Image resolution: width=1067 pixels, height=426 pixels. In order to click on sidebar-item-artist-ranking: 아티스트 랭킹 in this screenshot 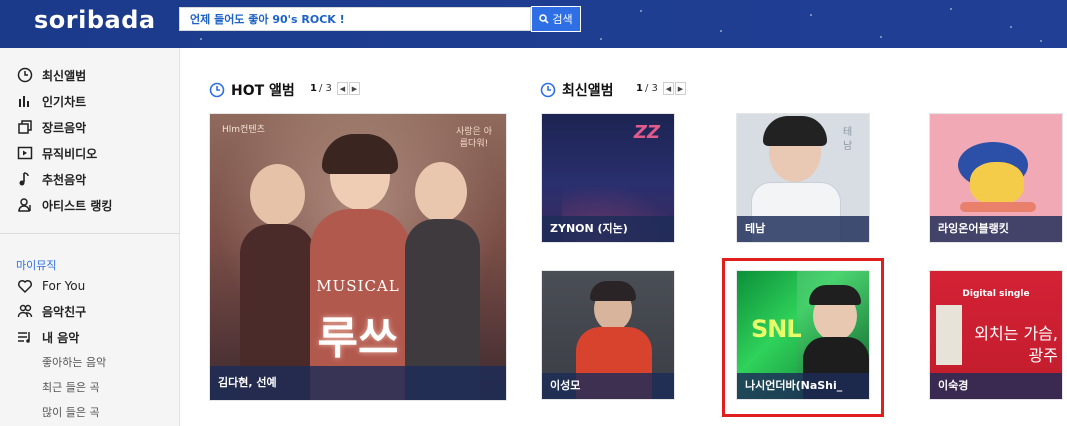, I will do `click(64, 205)`.